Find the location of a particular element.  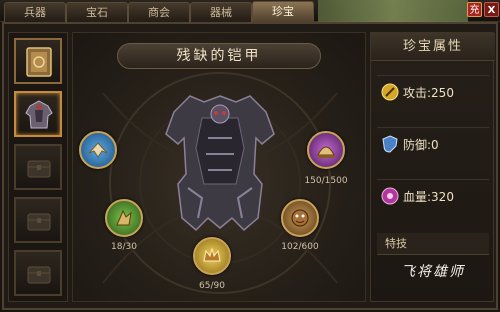

stat-hp: 血量:320 is located at coordinates (433, 196).